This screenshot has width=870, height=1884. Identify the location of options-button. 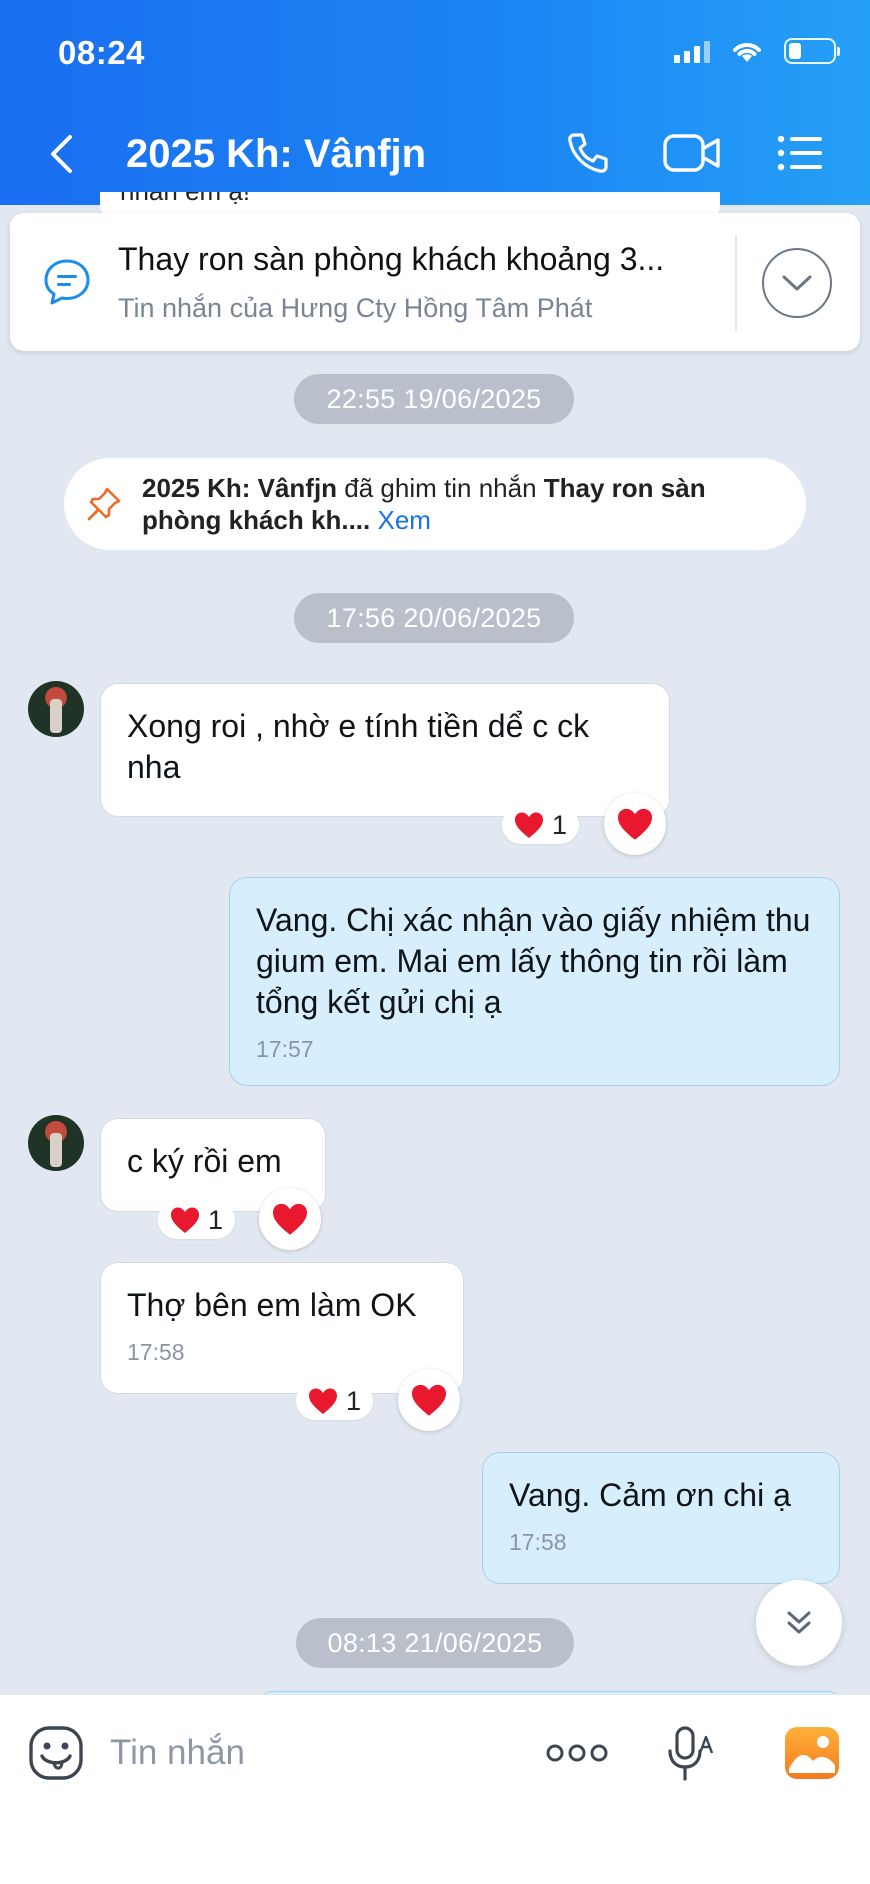
(800, 153).